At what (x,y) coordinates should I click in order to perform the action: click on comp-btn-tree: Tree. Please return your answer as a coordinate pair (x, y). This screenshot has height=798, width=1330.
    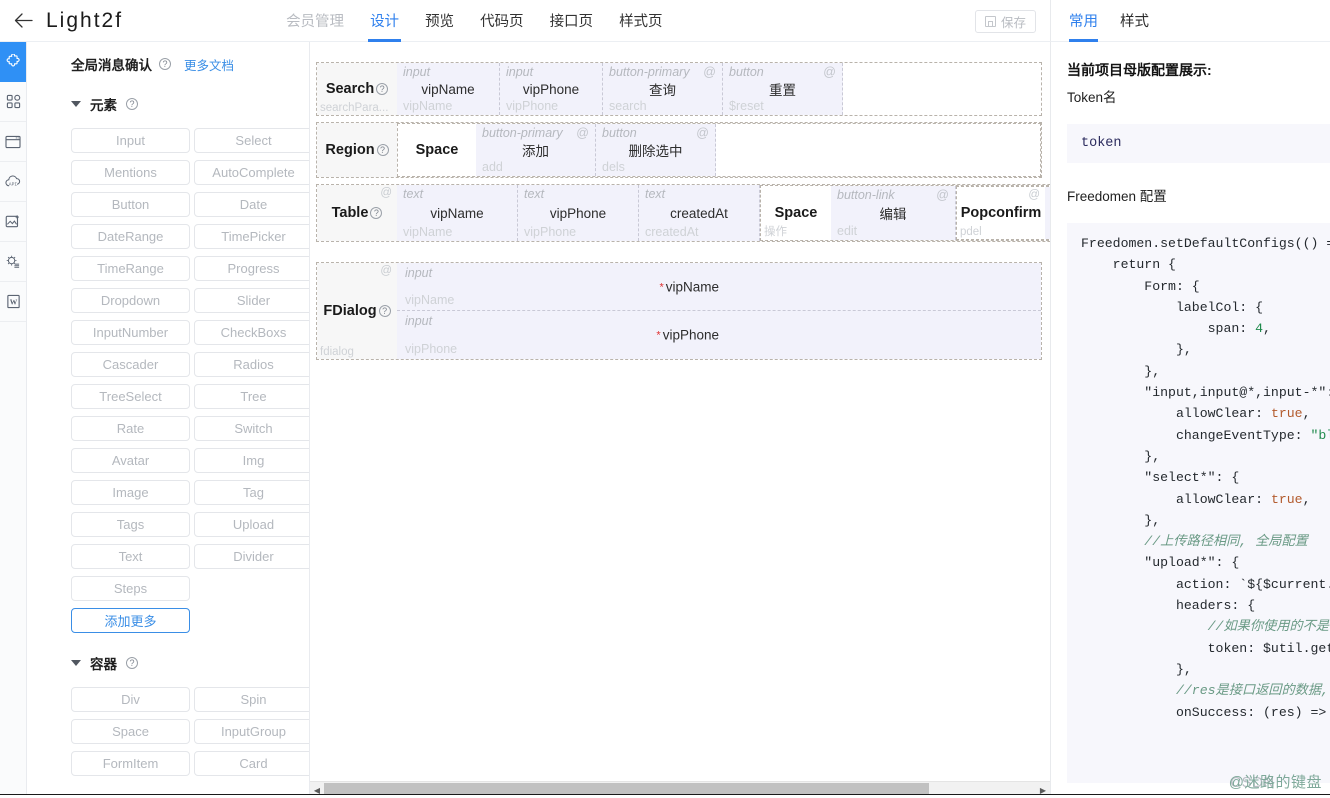
    Looking at the image, I should click on (251, 396).